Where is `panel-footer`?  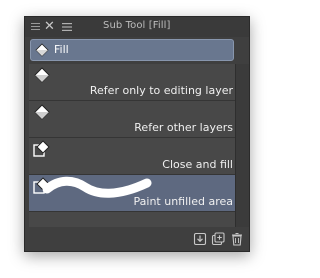
panel-footer is located at coordinates (137, 240).